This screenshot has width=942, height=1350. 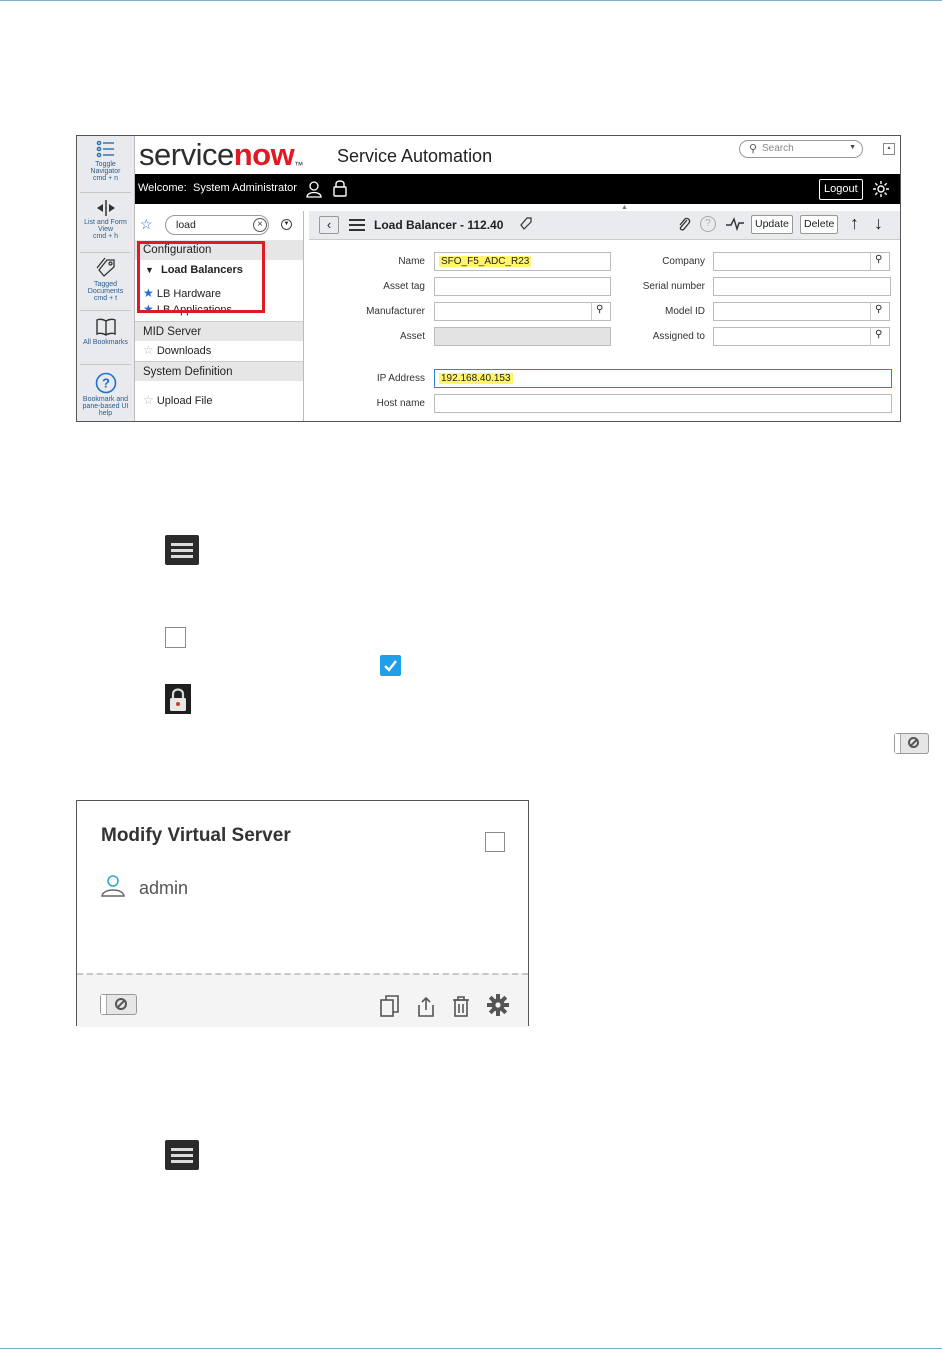 I want to click on tagged-line1: Tagged, so click(x=105, y=284).